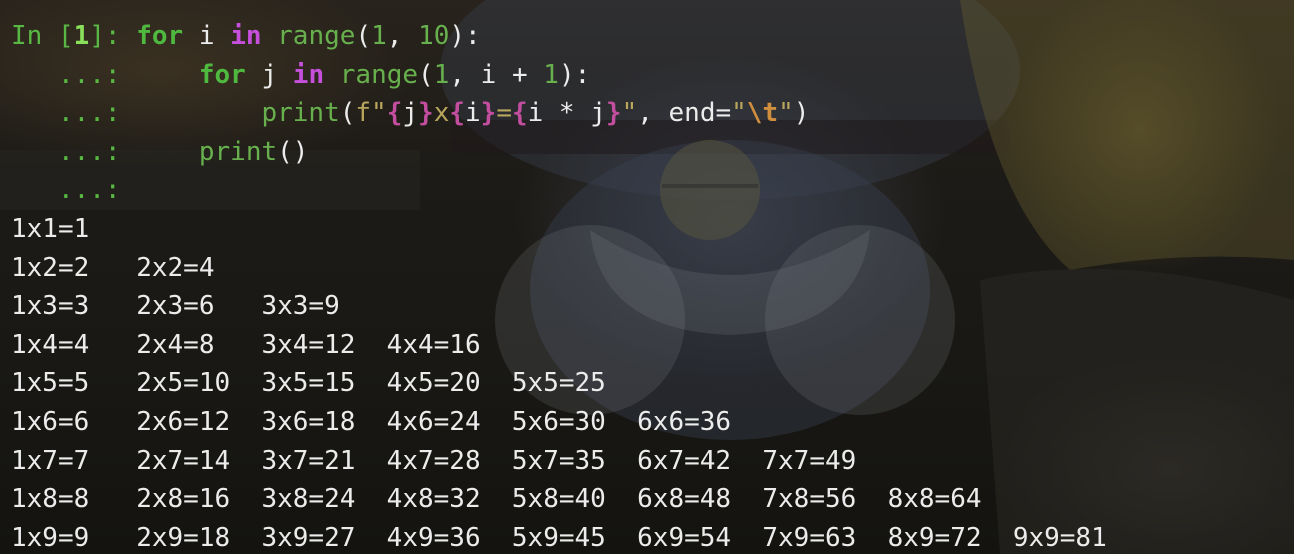  What do you see at coordinates (387, 422) in the screenshot?
I see `output-line: 1x6=6 2x6=12 3x6=18 4x6=24 5x6=30 6x6=36` at bounding box center [387, 422].